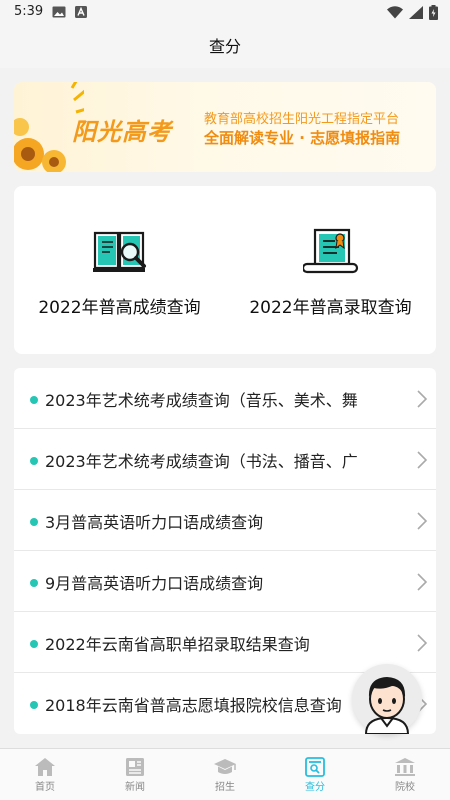 The width and height of the screenshot is (450, 800). What do you see at coordinates (315, 767) in the screenshot?
I see `score-search-icon` at bounding box center [315, 767].